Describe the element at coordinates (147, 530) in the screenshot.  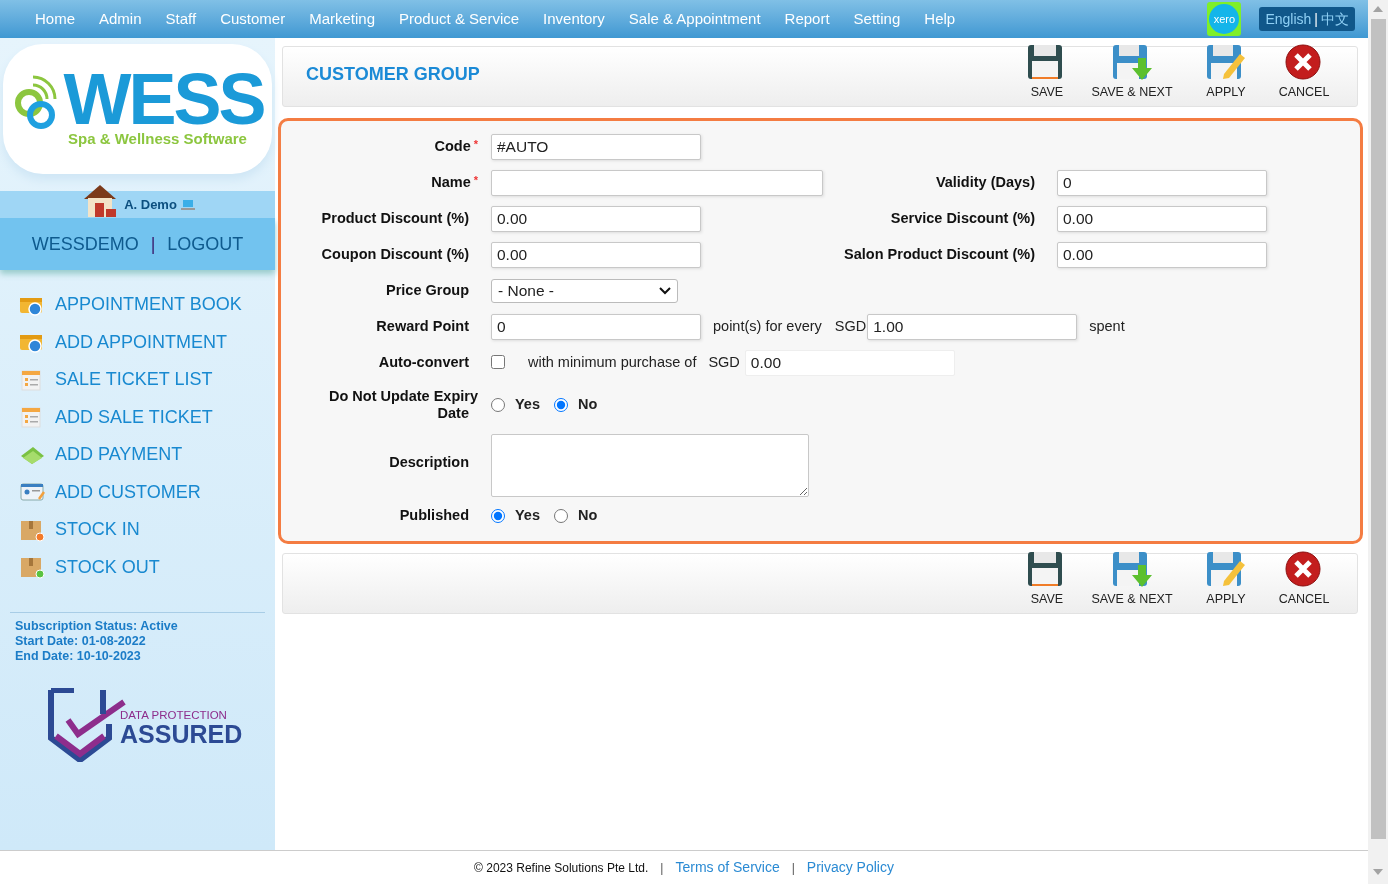
I see `sidebar-menu-item: STOCK IN` at that location.